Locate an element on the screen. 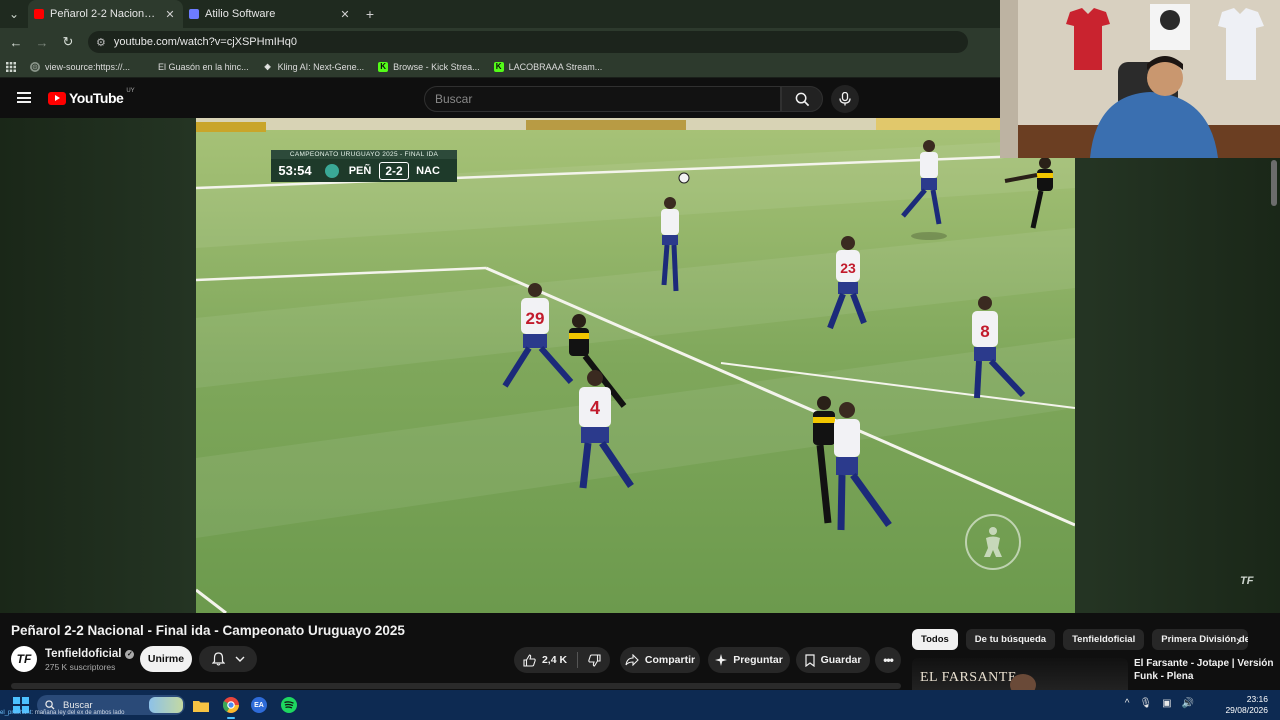 The image size is (1280, 720). notifications-button is located at coordinates (228, 659).